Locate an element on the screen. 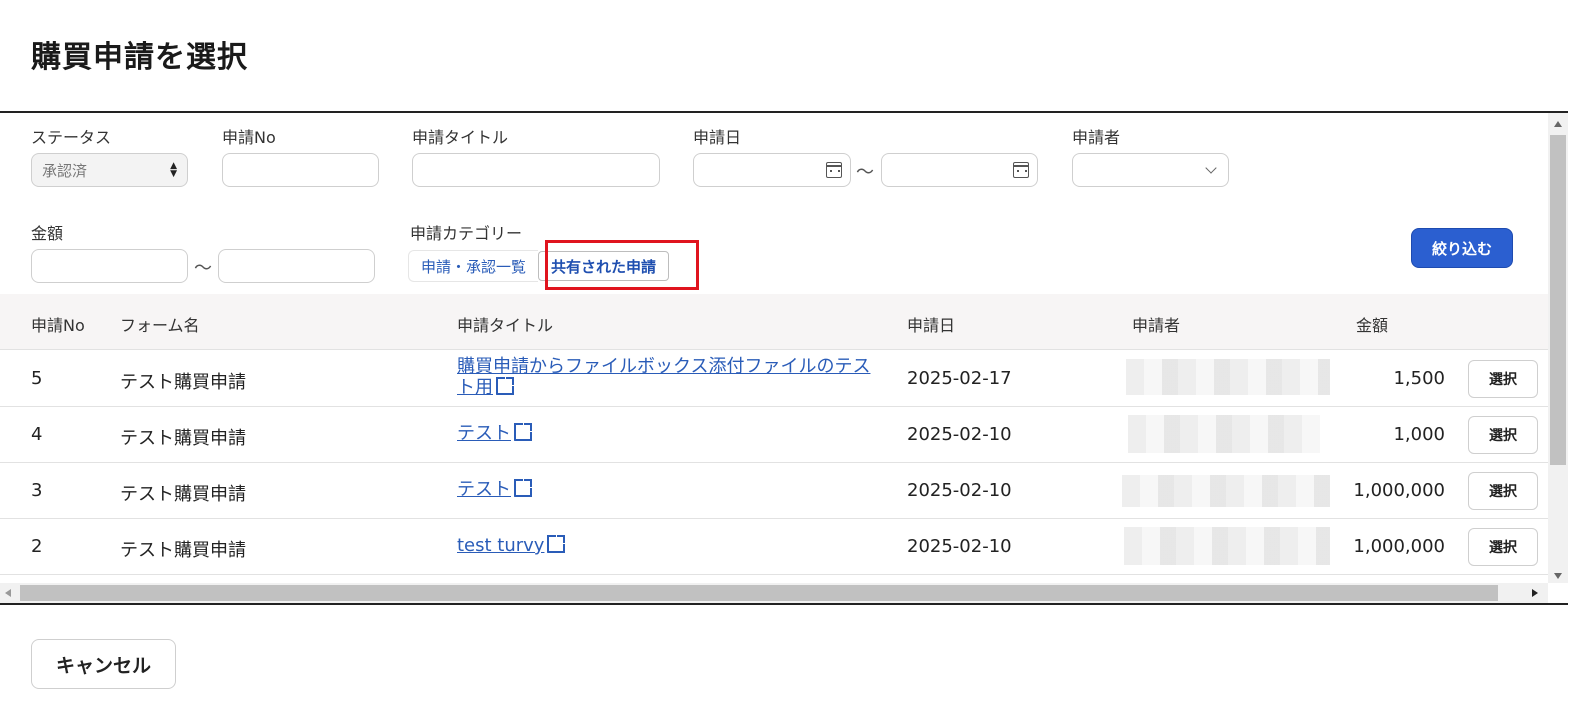  applicant-label: 申請者 is located at coordinates (1096, 137).